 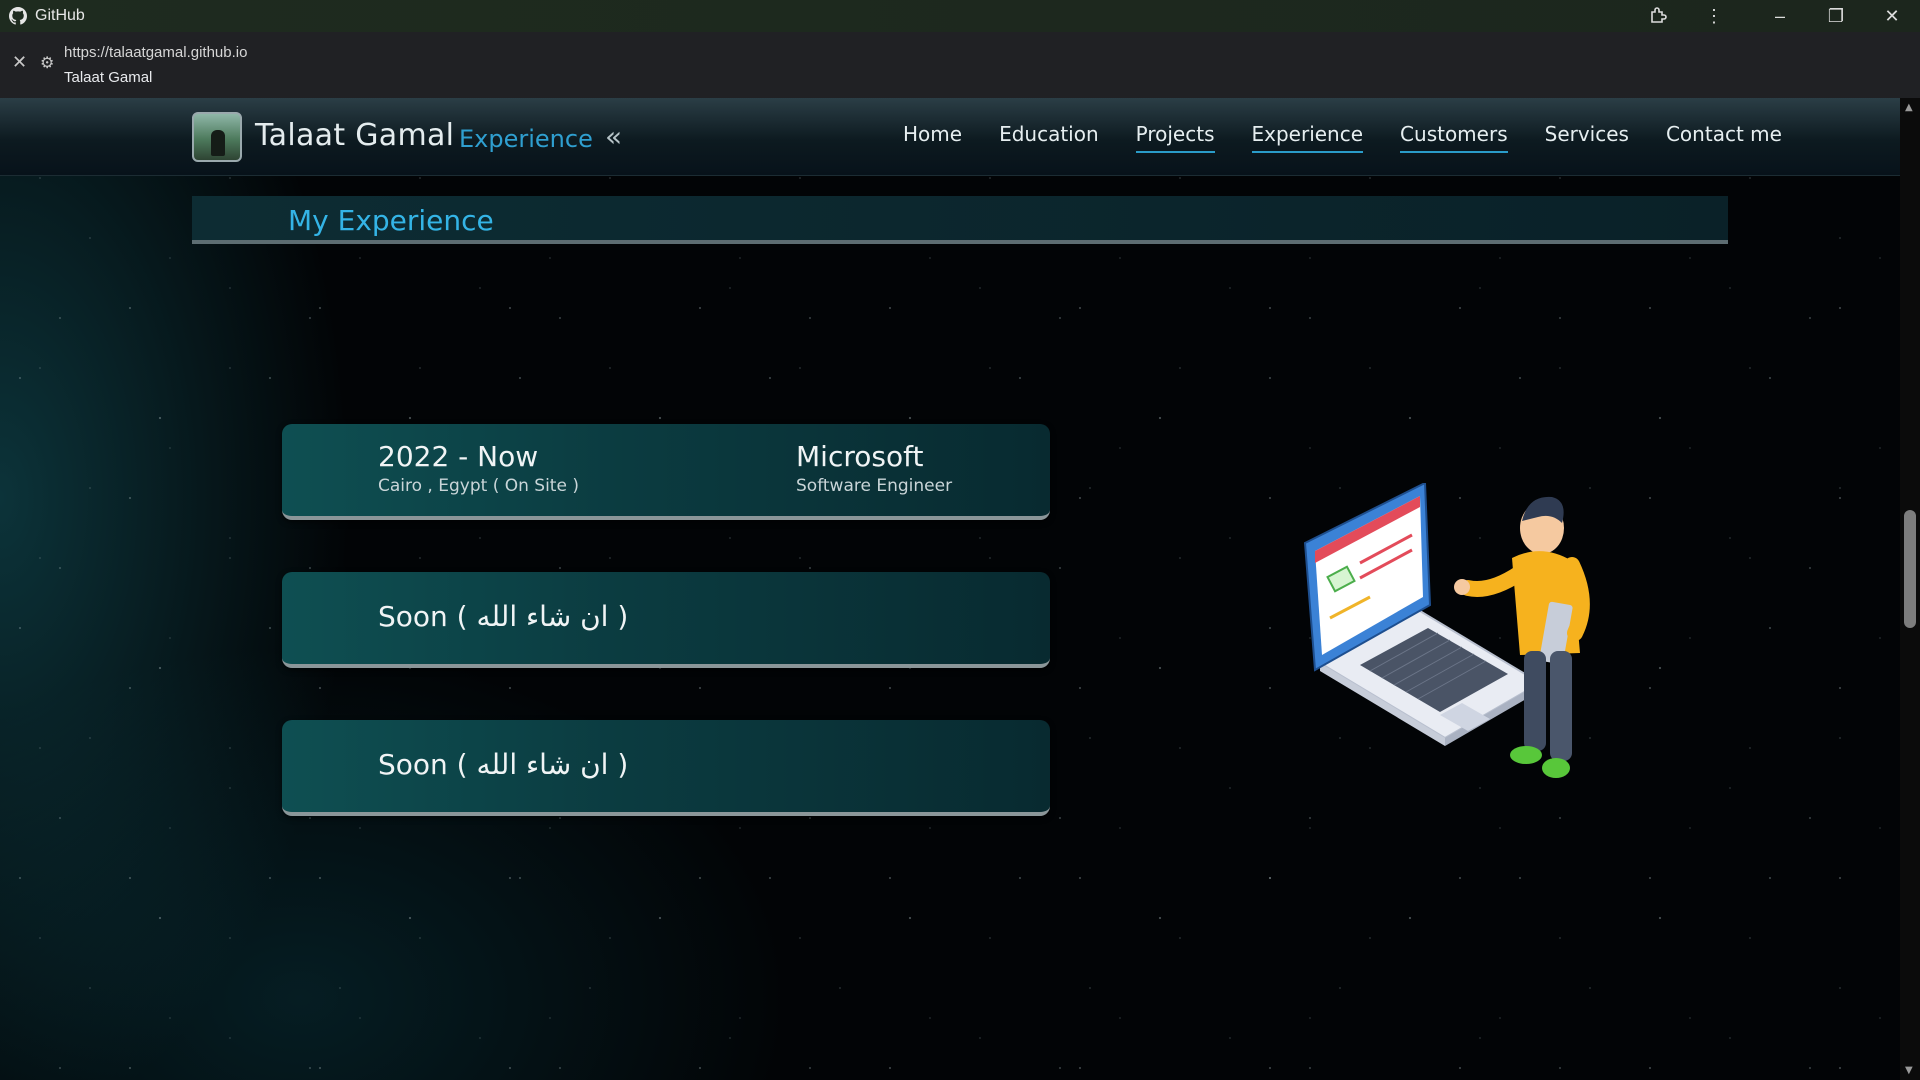 I want to click on app-name: GitHub, so click(x=60, y=15).